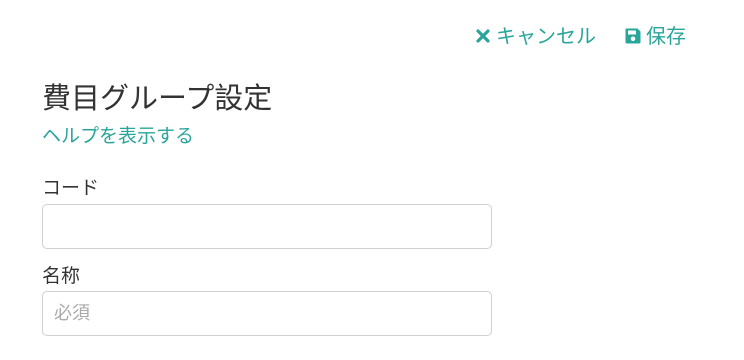 The image size is (744, 360). I want to click on code-input, so click(267, 226).